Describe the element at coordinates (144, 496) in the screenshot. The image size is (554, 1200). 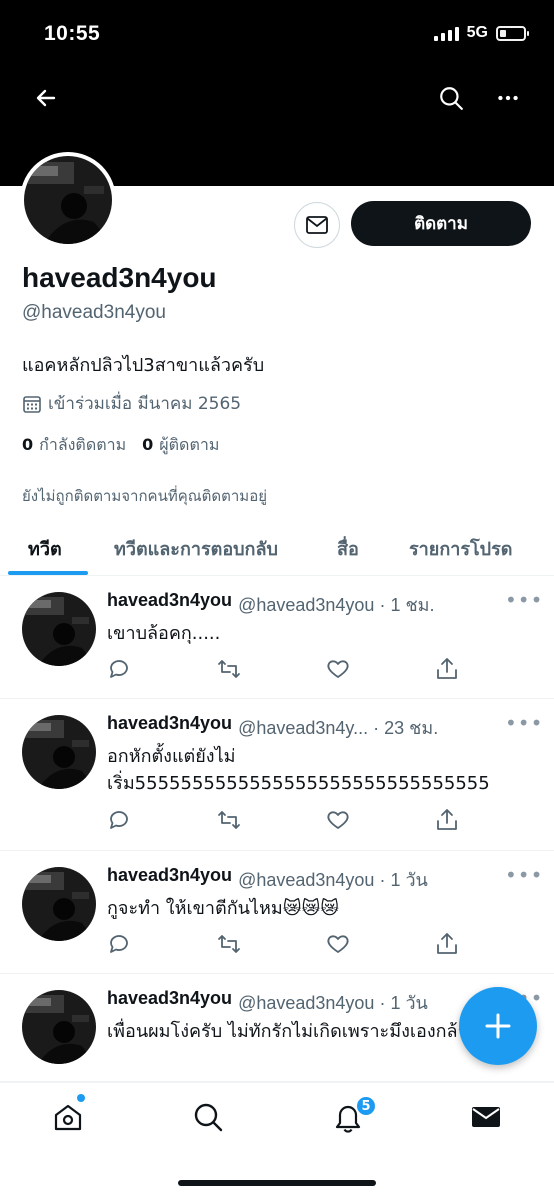
I see `not-followed-note: ยังไม่ถูกติดตามจากคนที่คุณติดตามอยู่` at that location.